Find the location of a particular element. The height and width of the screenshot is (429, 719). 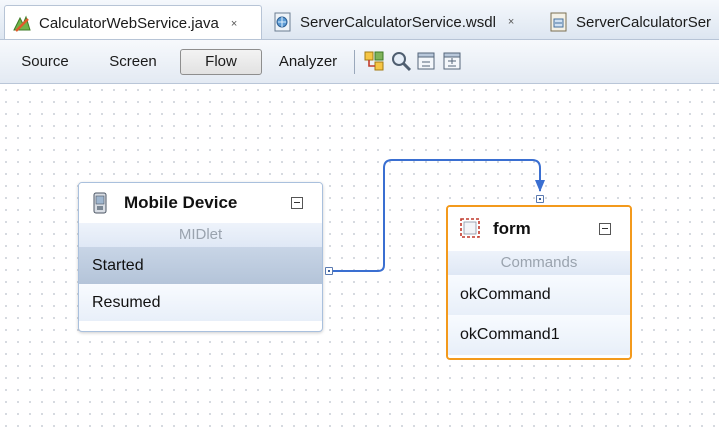

node-subtitle: Commands is located at coordinates (539, 263).